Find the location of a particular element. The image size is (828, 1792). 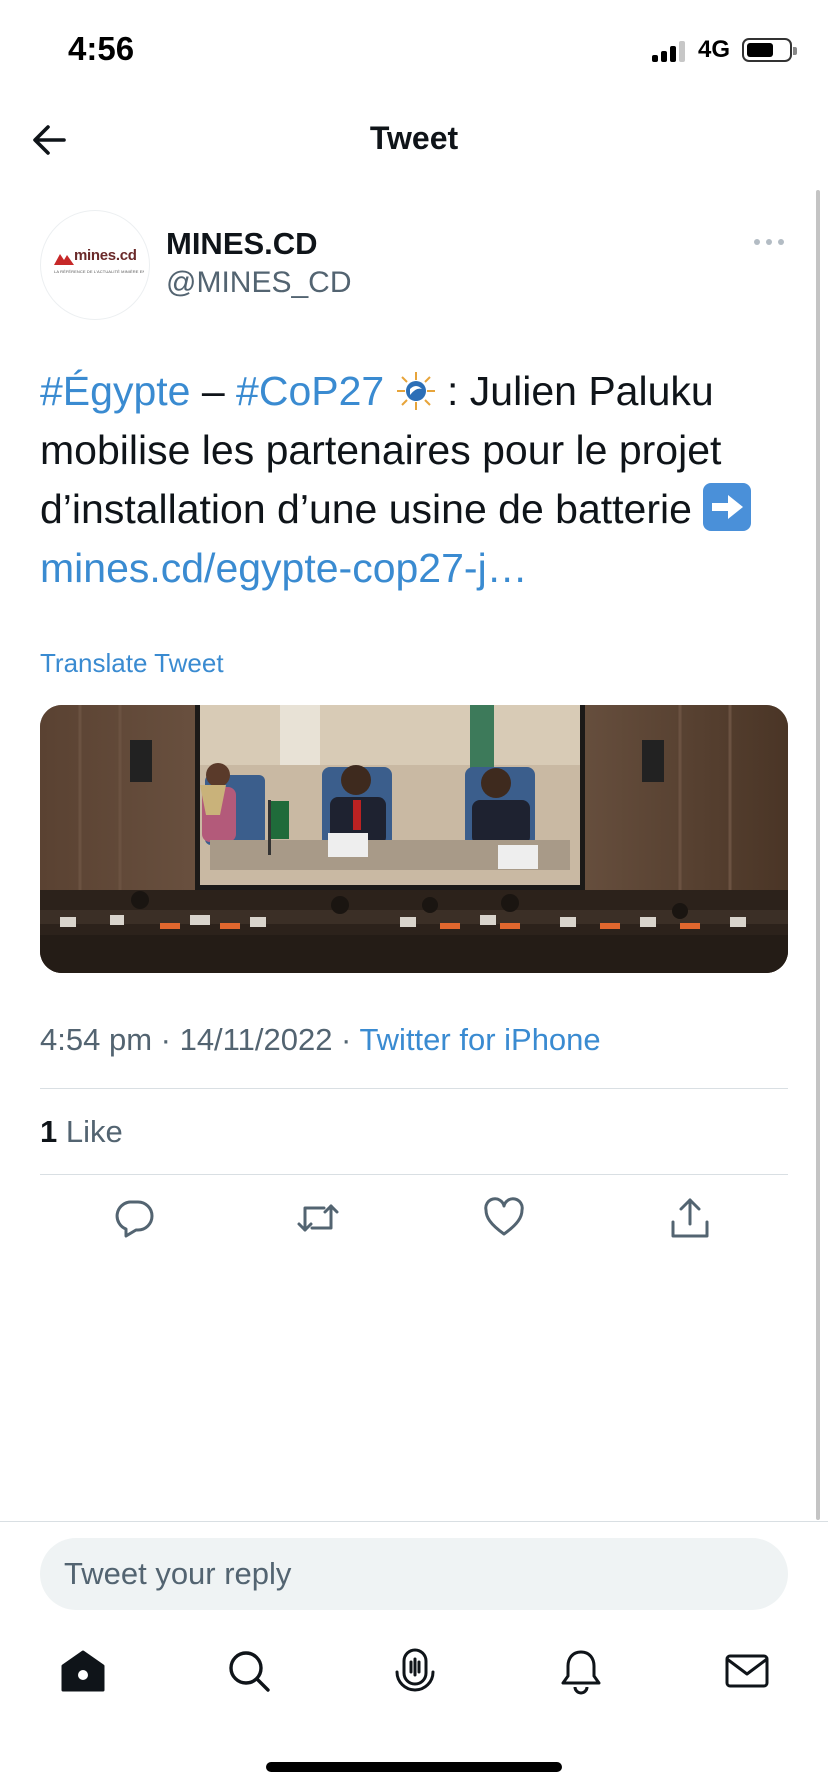

avatar-logo-text: mines.cd is located at coordinates (105, 255).